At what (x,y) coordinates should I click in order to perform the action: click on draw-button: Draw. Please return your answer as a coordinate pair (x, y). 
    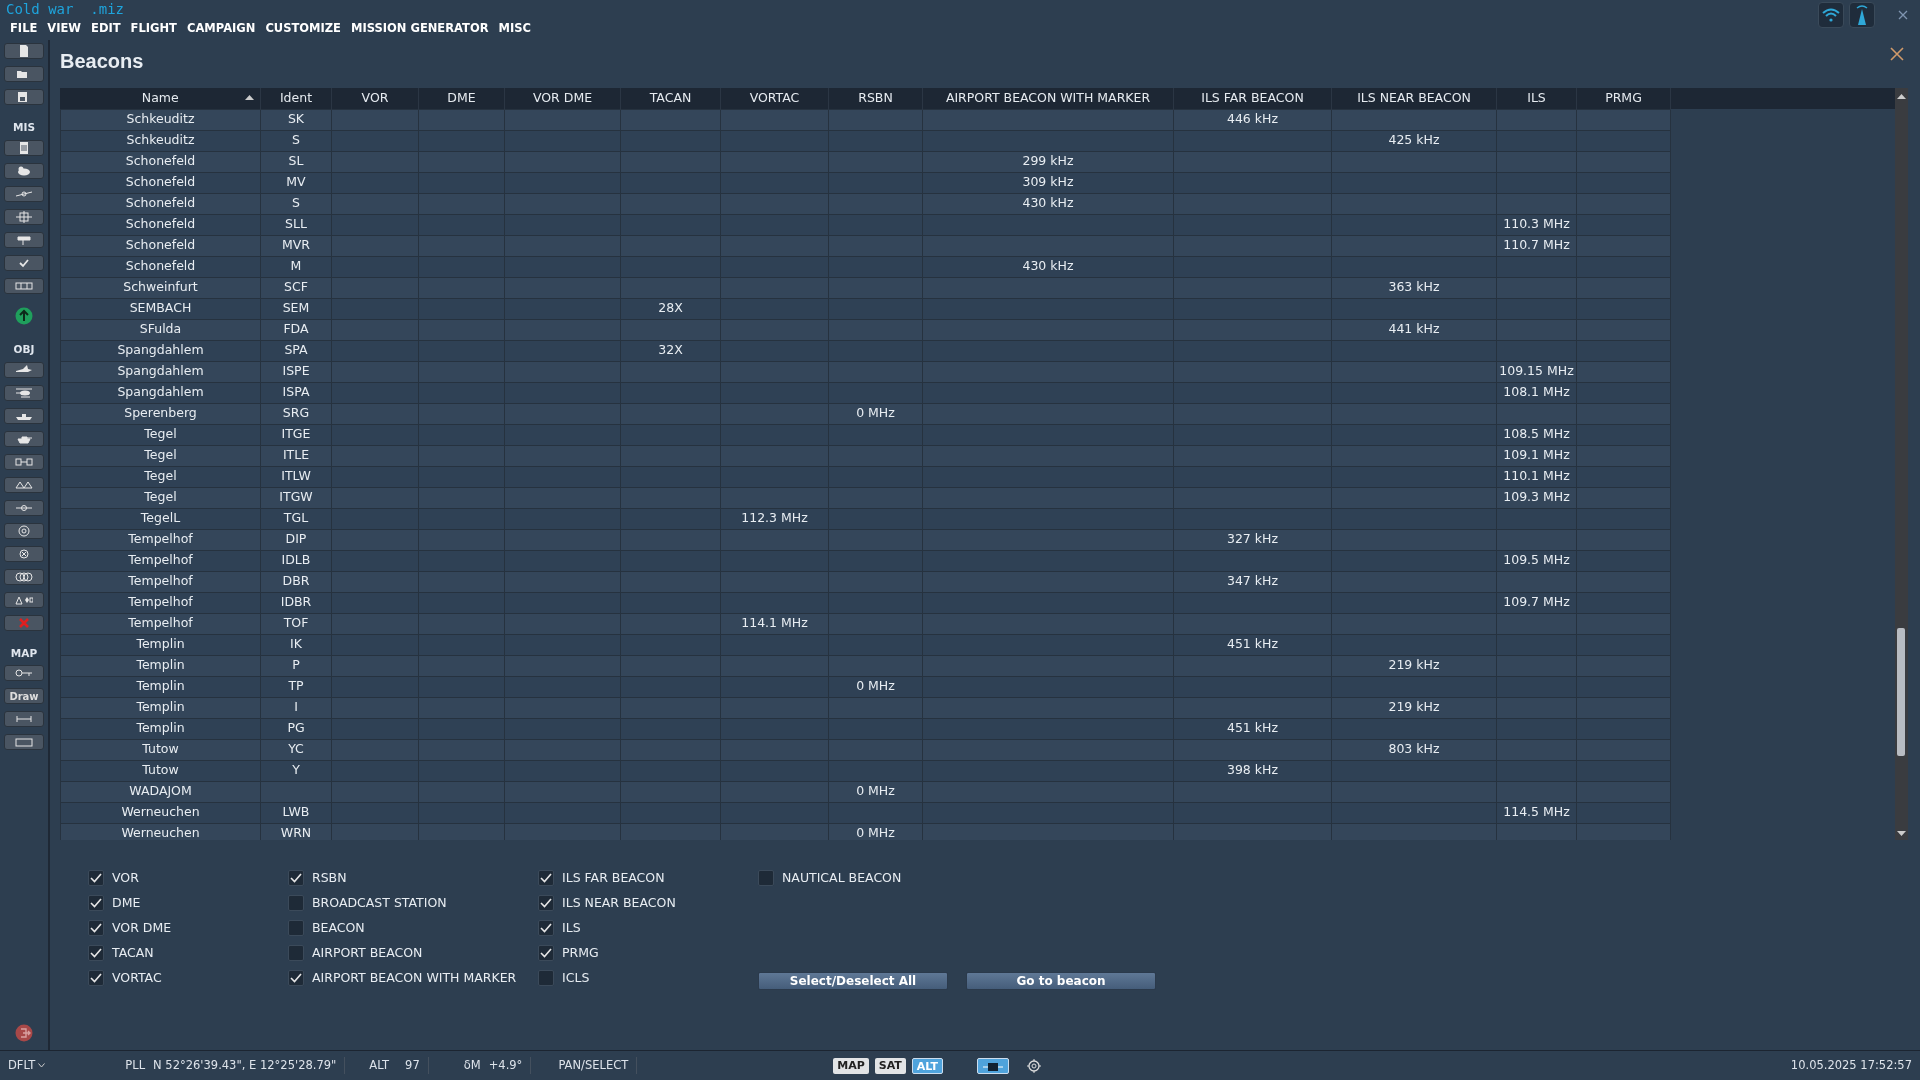
    Looking at the image, I should click on (24, 696).